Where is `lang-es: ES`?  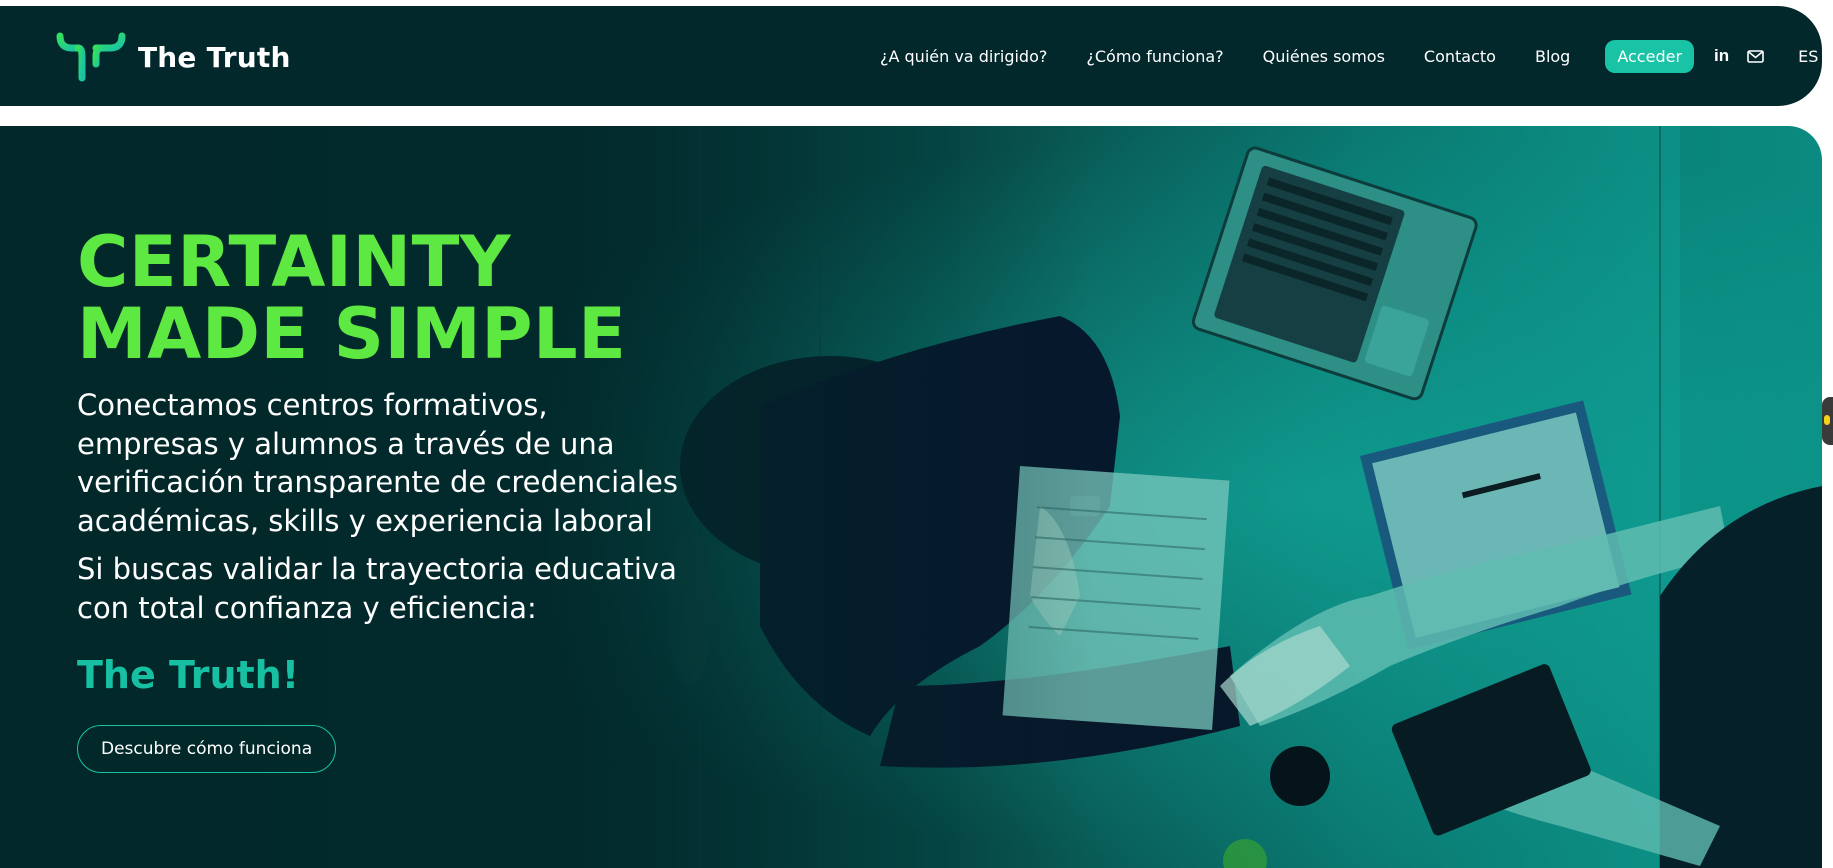
lang-es: ES is located at coordinates (1808, 56).